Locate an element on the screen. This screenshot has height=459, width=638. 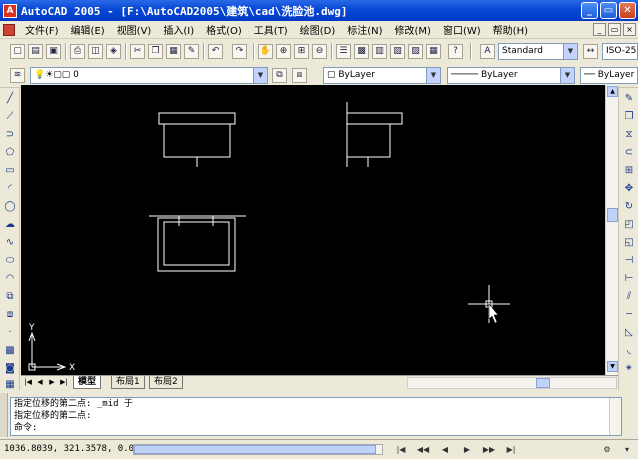
tray-settings-icon: ⚙ is located at coordinates (607, 449).